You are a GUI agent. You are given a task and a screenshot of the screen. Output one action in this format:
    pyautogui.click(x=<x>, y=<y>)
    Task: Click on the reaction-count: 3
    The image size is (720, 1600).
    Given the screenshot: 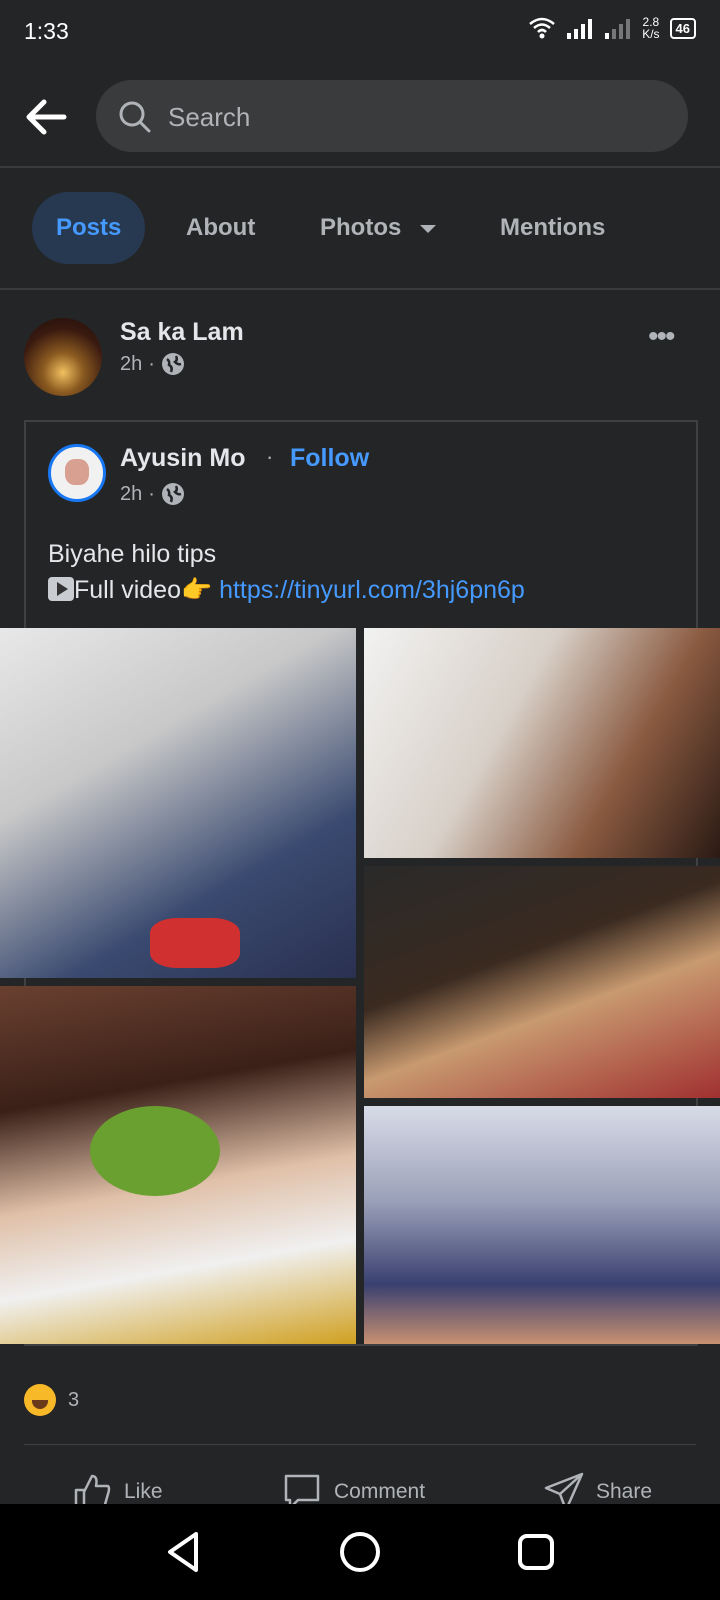 What is the action you would take?
    pyautogui.click(x=74, y=1399)
    